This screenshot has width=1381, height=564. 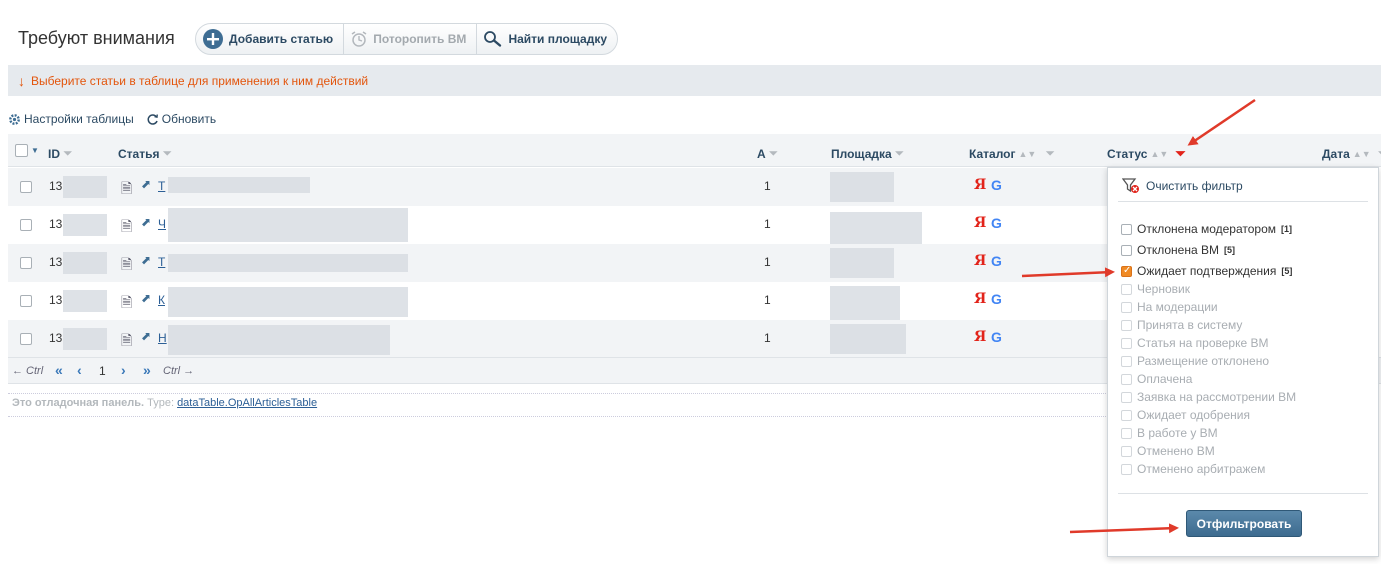 What do you see at coordinates (71, 119) in the screenshot?
I see `table-settings-link: Настройки таблицы` at bounding box center [71, 119].